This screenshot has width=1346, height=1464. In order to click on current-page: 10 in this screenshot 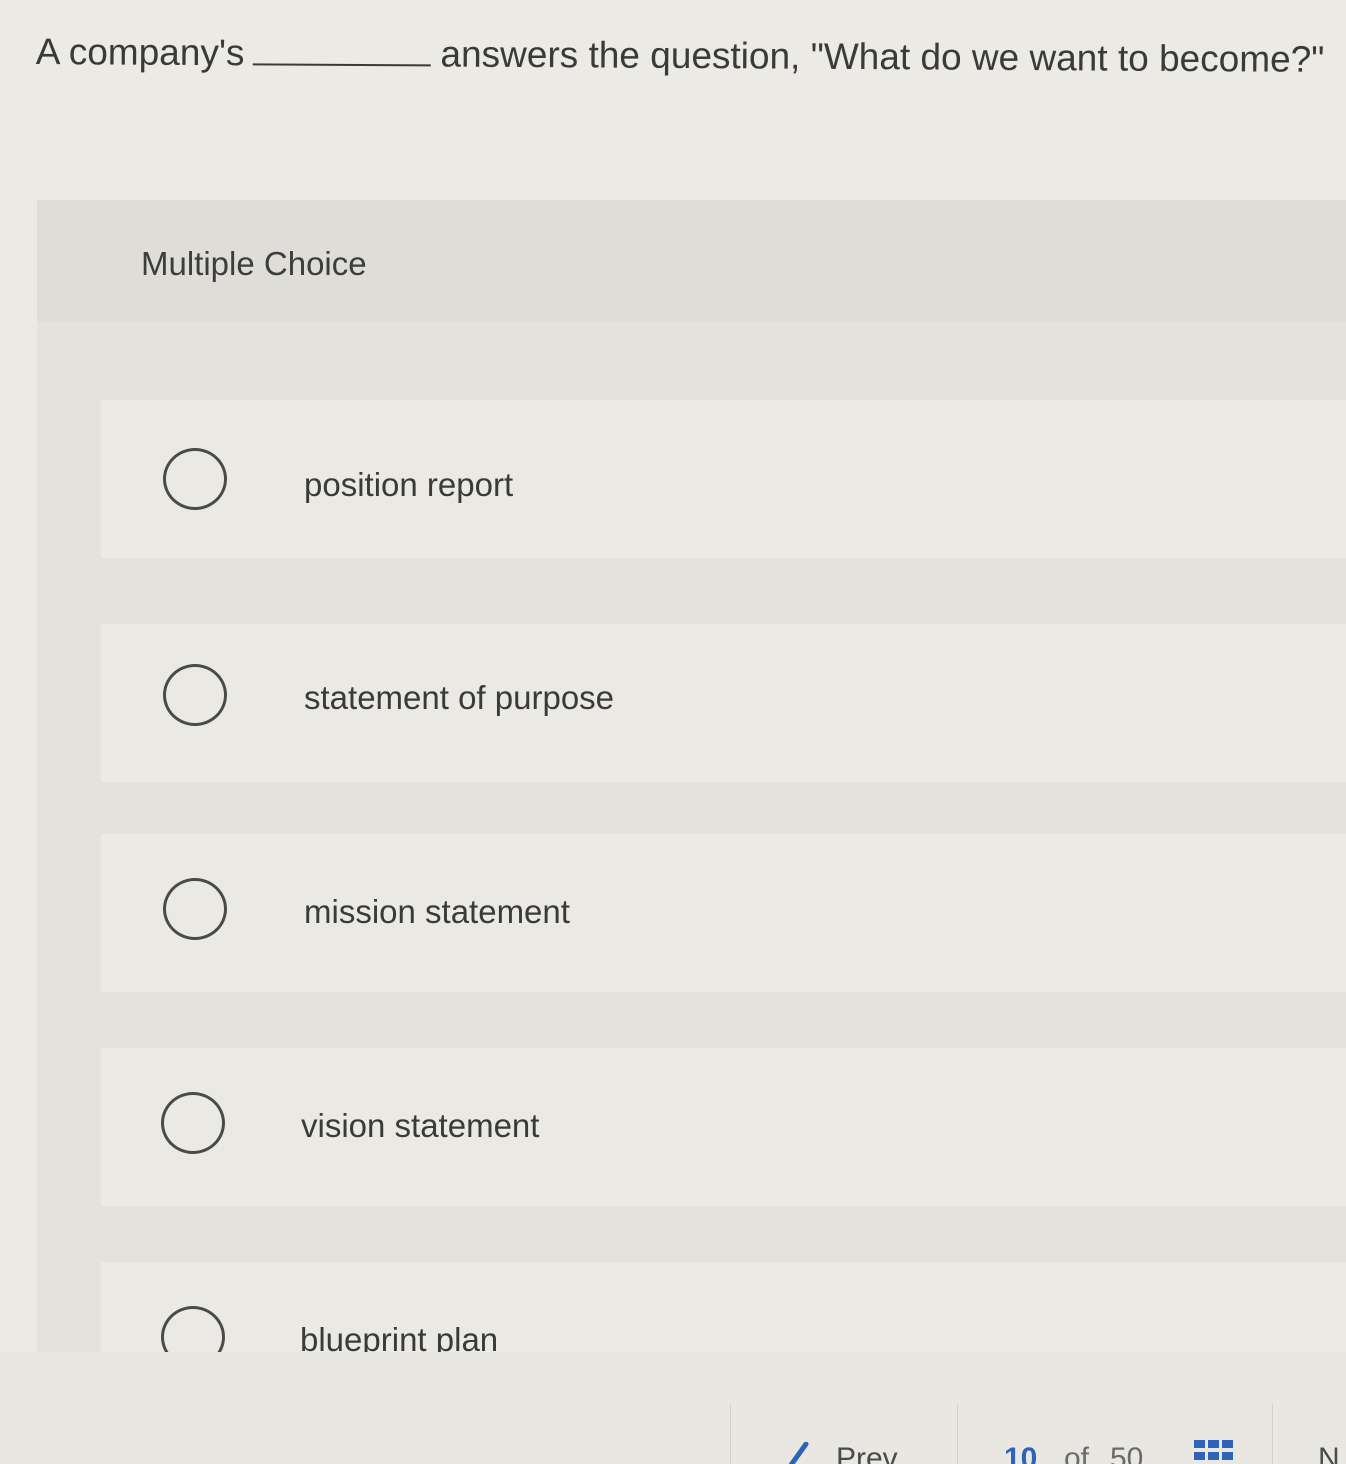, I will do `click(1021, 1453)`.